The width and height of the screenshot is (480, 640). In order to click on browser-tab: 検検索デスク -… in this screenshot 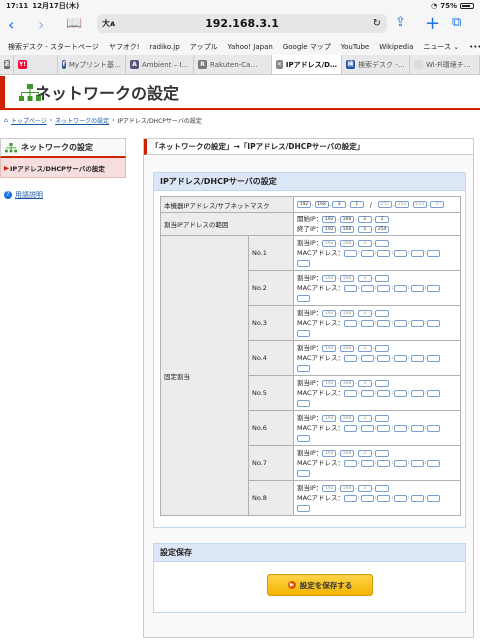, I will do `click(376, 64)`.